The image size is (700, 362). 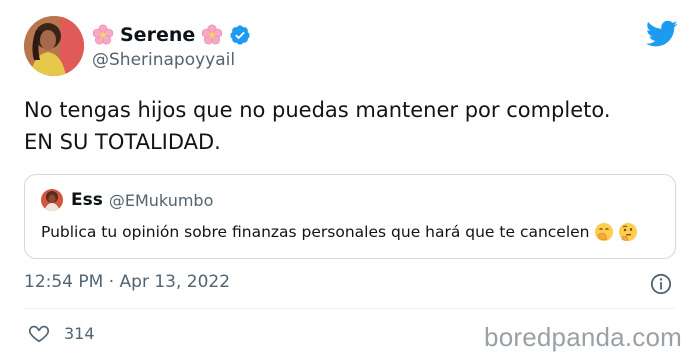 What do you see at coordinates (603, 232) in the screenshot?
I see `hand-over-mouth-emoji` at bounding box center [603, 232].